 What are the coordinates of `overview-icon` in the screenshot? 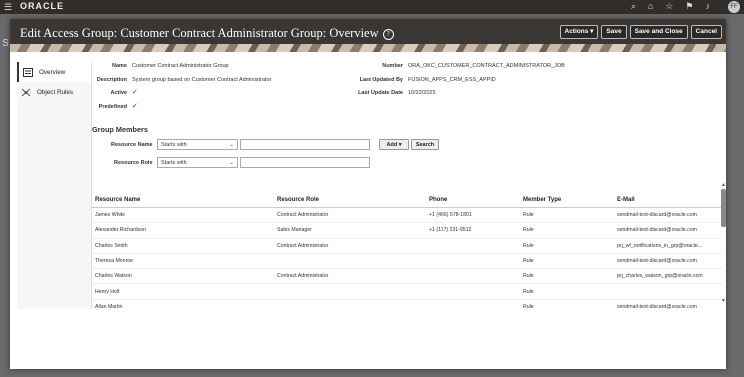 It's located at (28, 72).